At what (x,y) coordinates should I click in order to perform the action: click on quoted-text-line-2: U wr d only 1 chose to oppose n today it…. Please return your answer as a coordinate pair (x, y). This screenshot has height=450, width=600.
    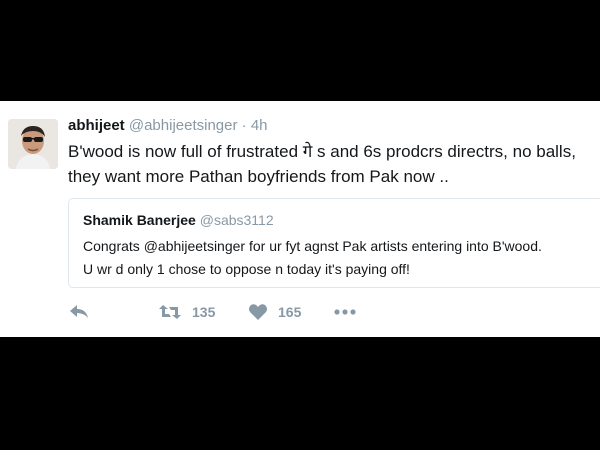
    Looking at the image, I should click on (246, 269).